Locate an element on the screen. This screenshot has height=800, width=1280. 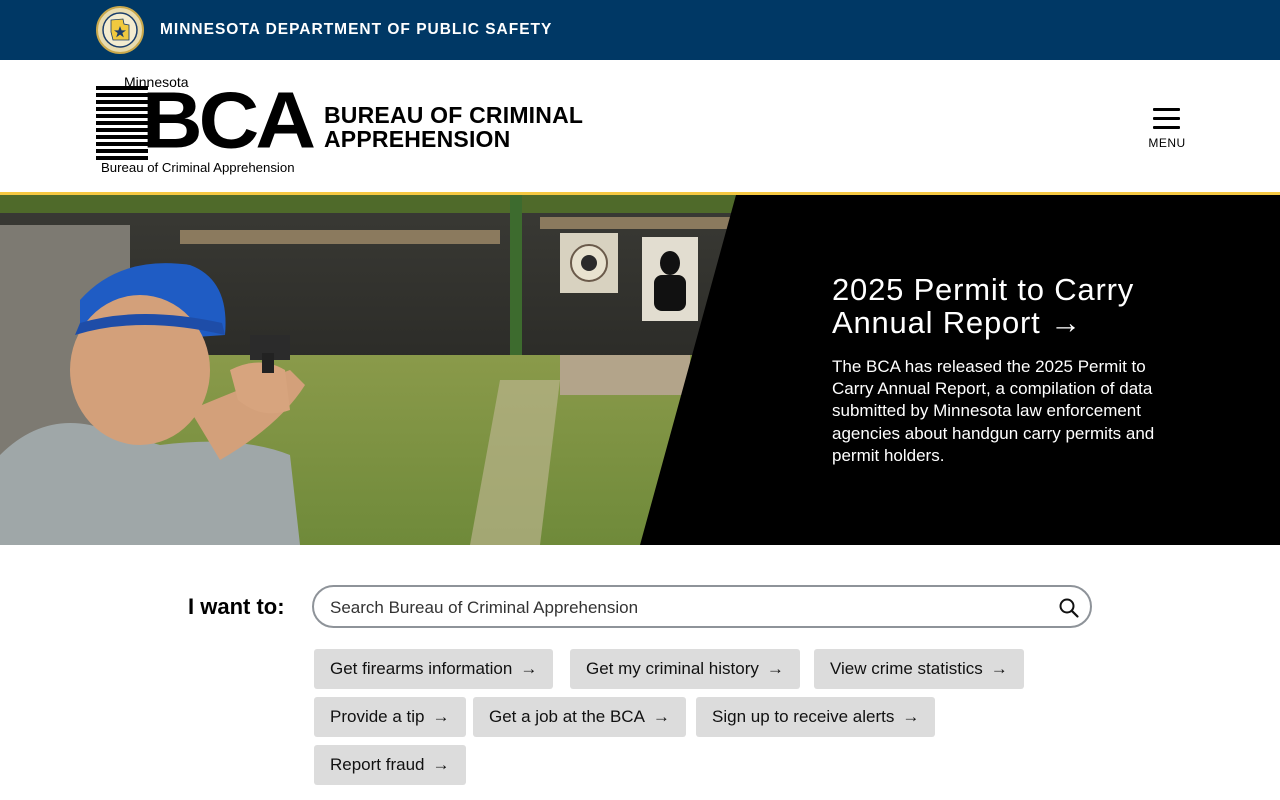
quicklink-label: Get a job at the BCA is located at coordinates (567, 716).